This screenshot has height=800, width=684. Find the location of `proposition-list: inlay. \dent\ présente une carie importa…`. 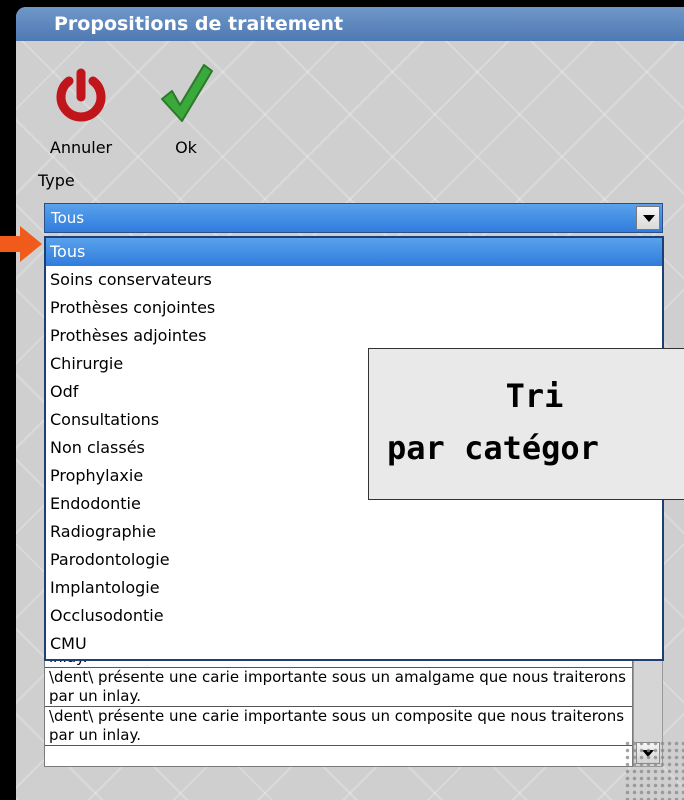

proposition-list: inlay. \dent\ présente une carie importa… is located at coordinates (338, 707).